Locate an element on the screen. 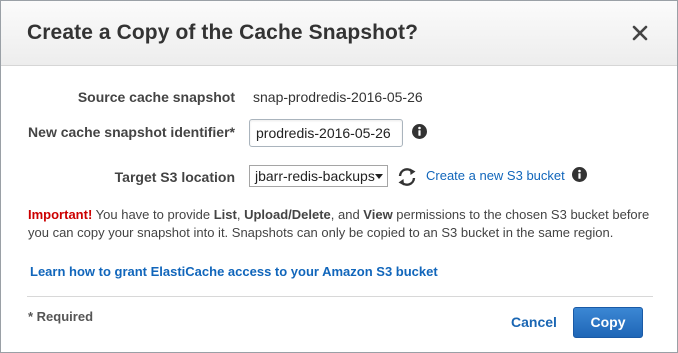 The image size is (678, 353). permission-list: List is located at coordinates (225, 214).